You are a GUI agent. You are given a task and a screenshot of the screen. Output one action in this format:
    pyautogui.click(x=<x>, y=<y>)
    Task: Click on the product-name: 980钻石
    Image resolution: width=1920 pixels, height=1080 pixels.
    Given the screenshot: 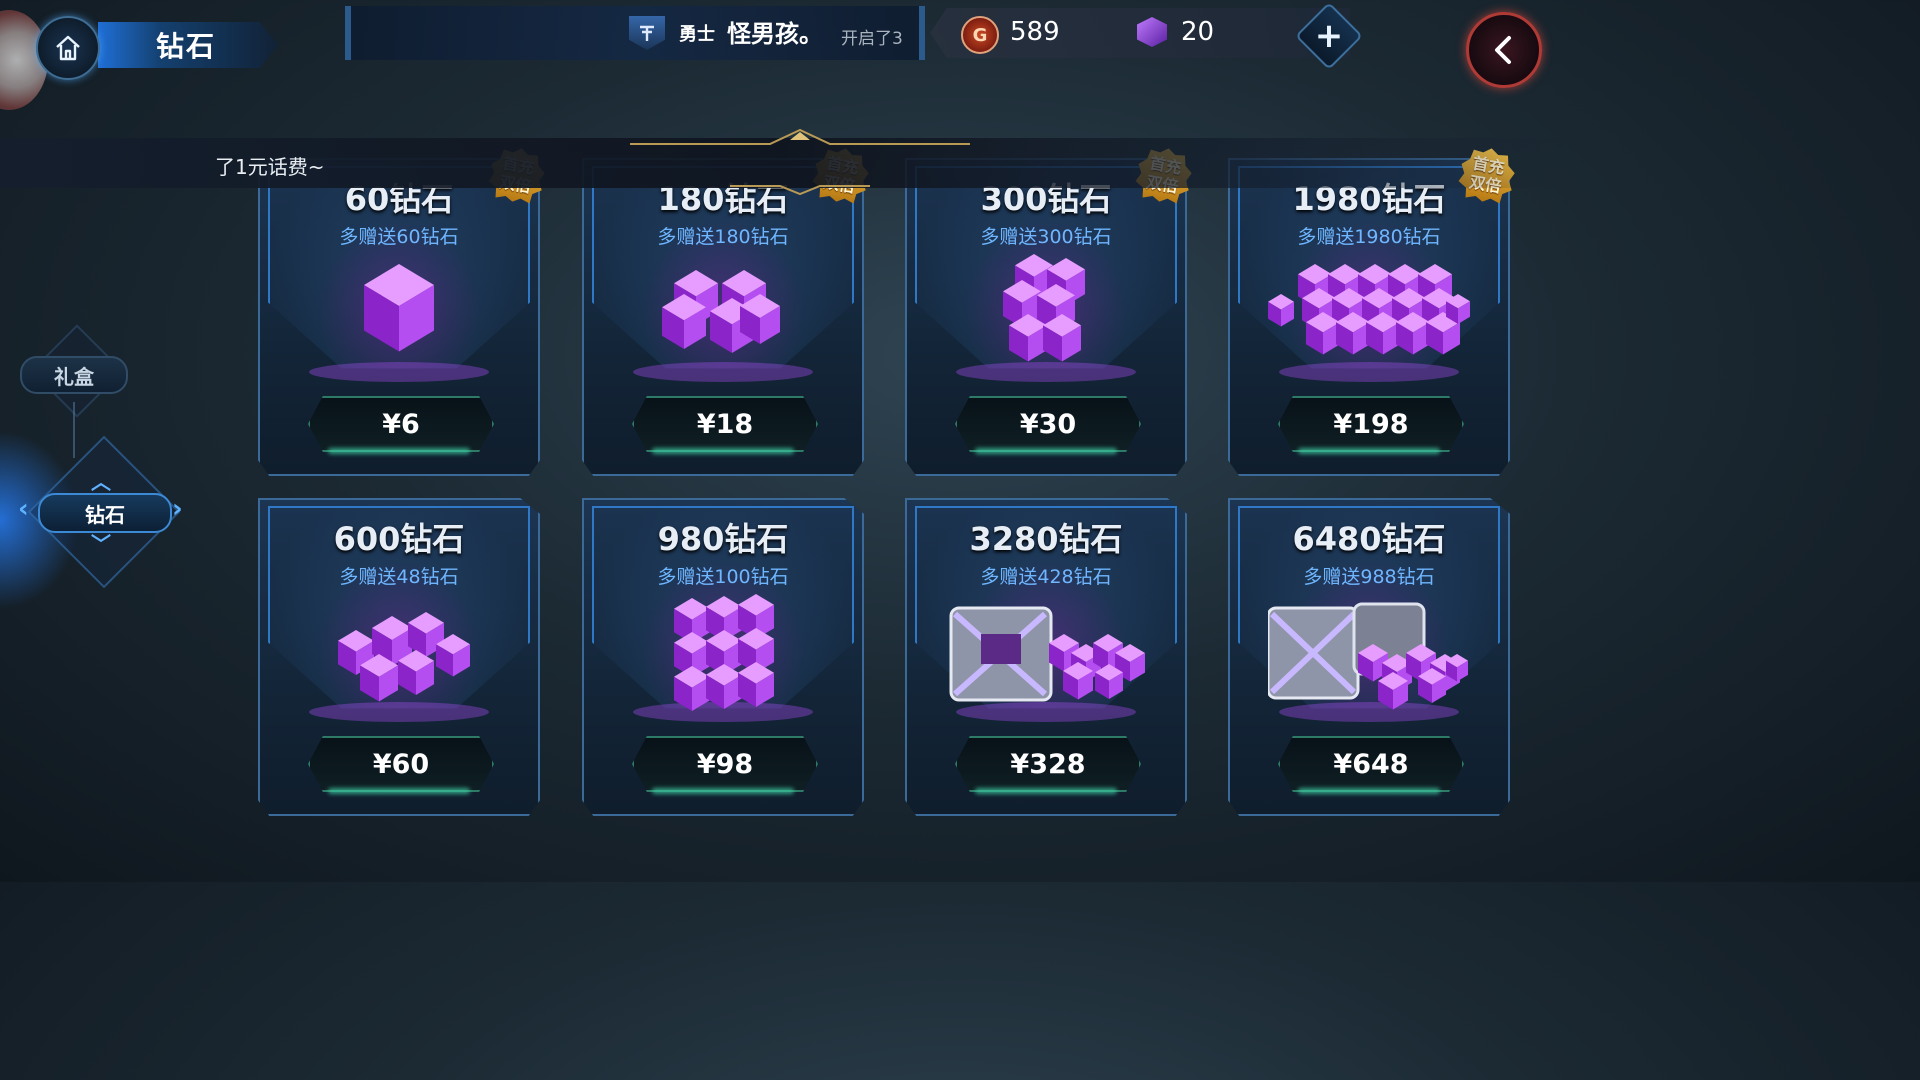 What is the action you would take?
    pyautogui.click(x=723, y=539)
    